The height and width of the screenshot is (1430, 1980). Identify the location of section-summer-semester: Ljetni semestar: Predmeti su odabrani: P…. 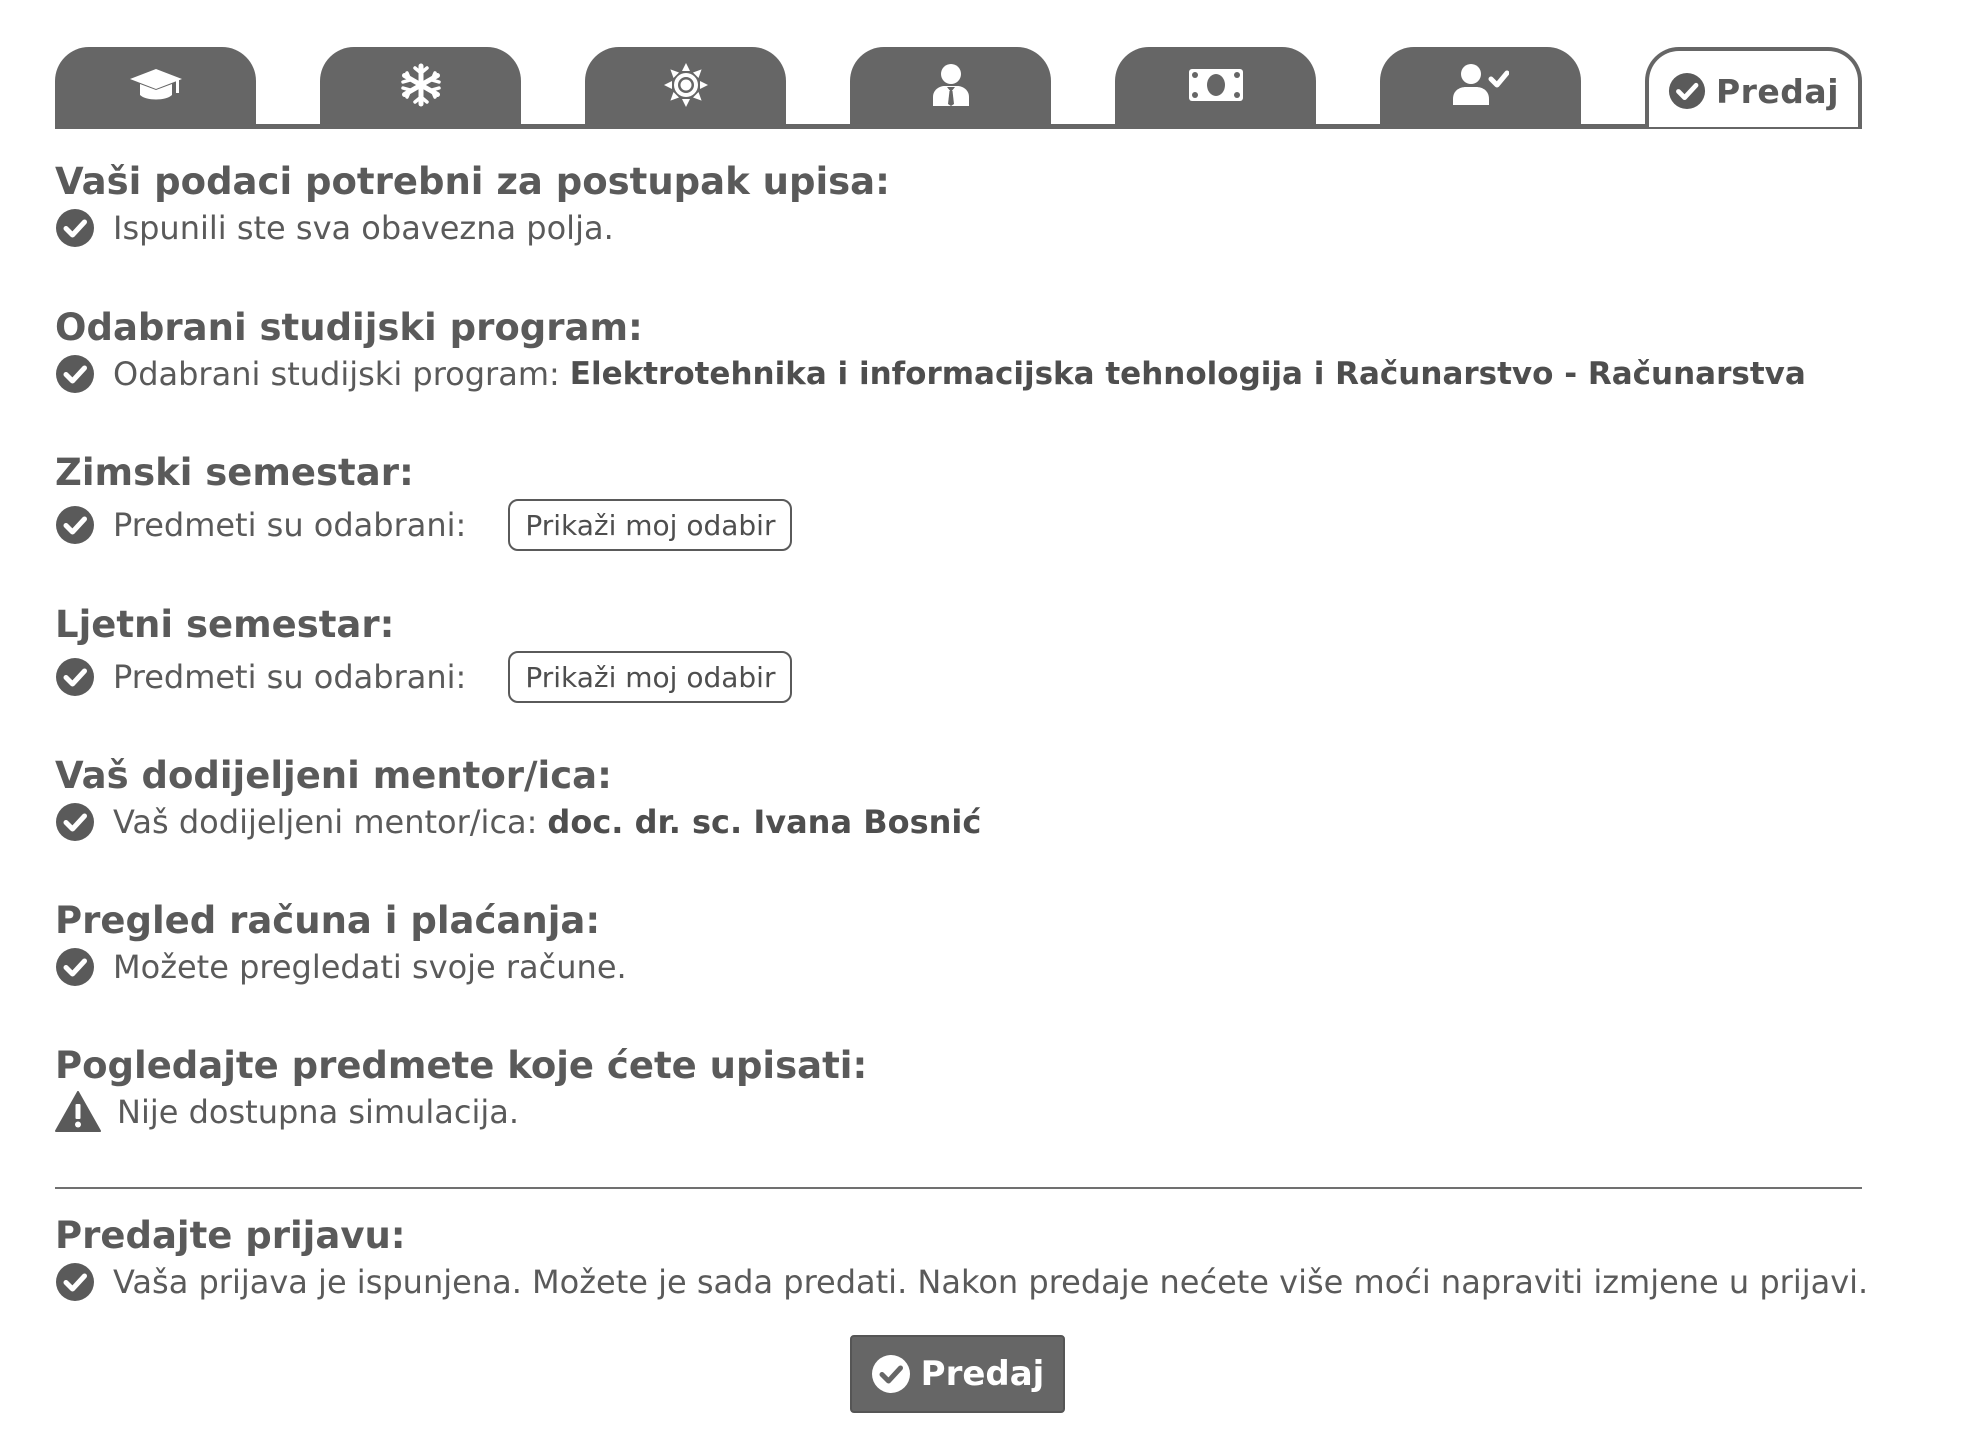
(955, 655).